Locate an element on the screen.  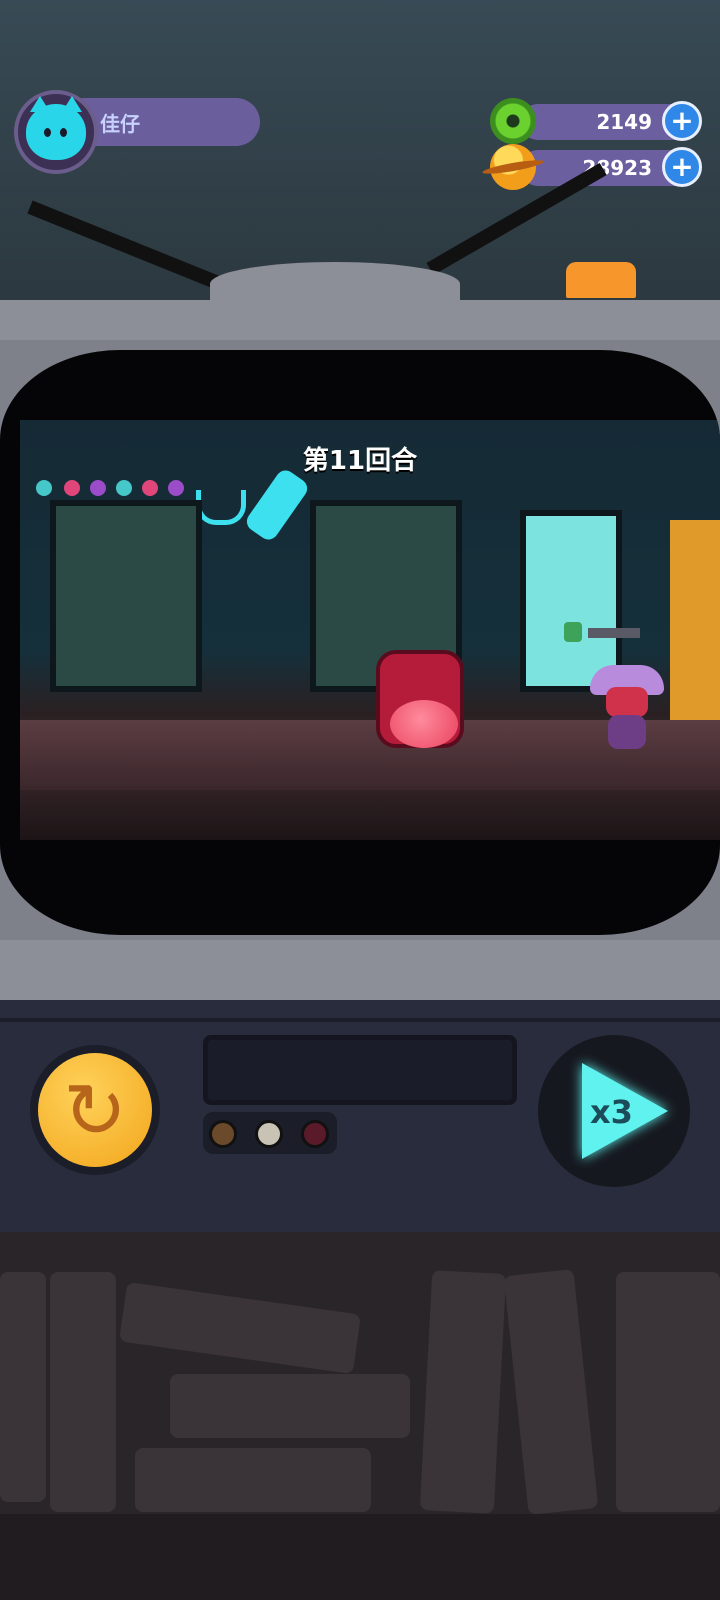
jester-hero is located at coordinates (627, 710).